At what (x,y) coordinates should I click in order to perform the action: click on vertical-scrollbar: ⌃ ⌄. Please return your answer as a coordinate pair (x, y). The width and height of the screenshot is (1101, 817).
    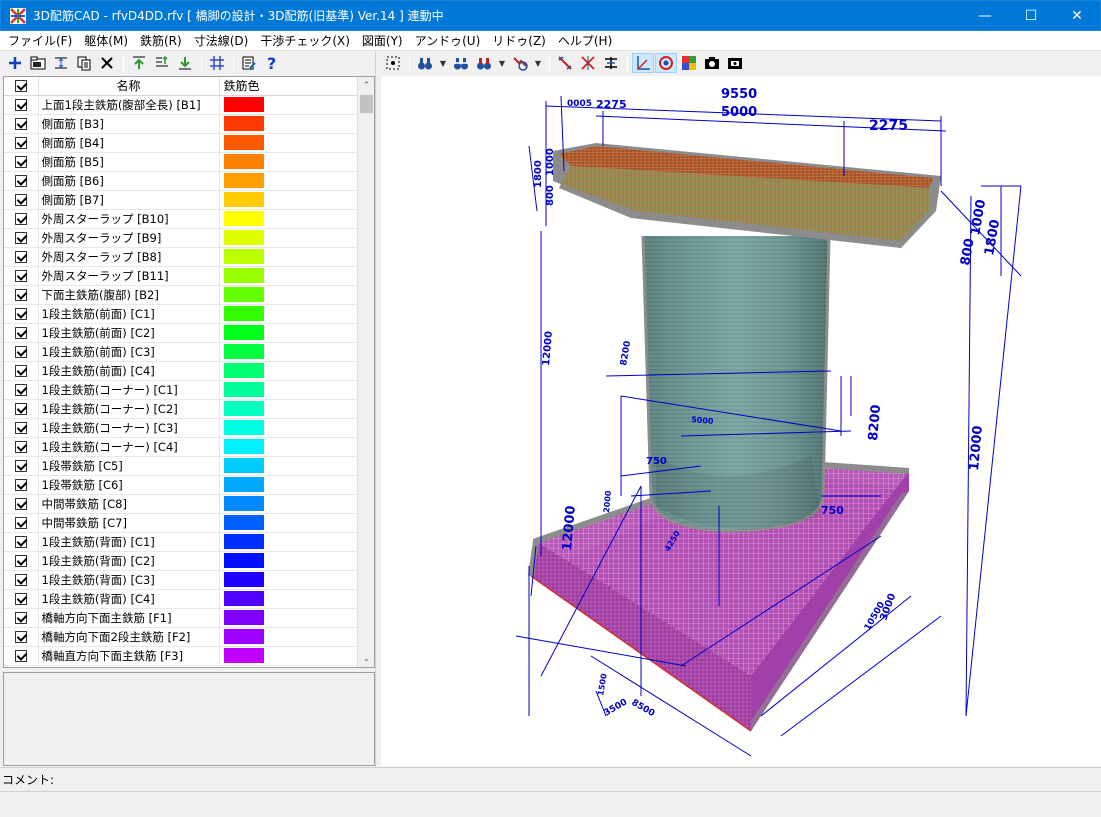
    Looking at the image, I should click on (365, 372).